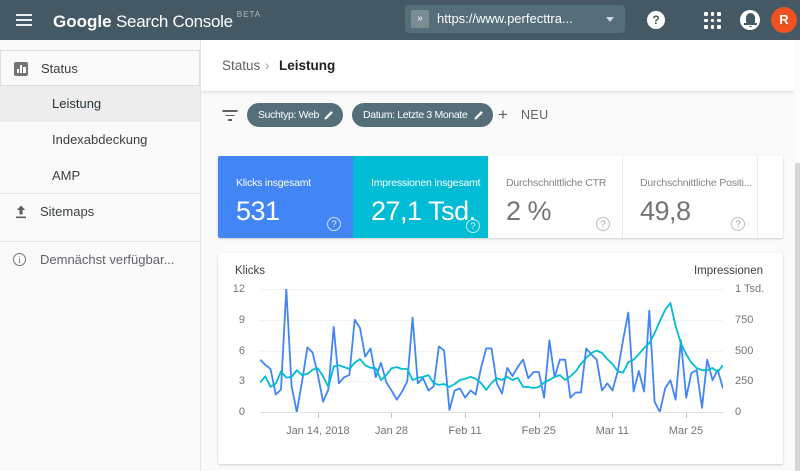  I want to click on y-axis-right-label: 250, so click(744, 381).